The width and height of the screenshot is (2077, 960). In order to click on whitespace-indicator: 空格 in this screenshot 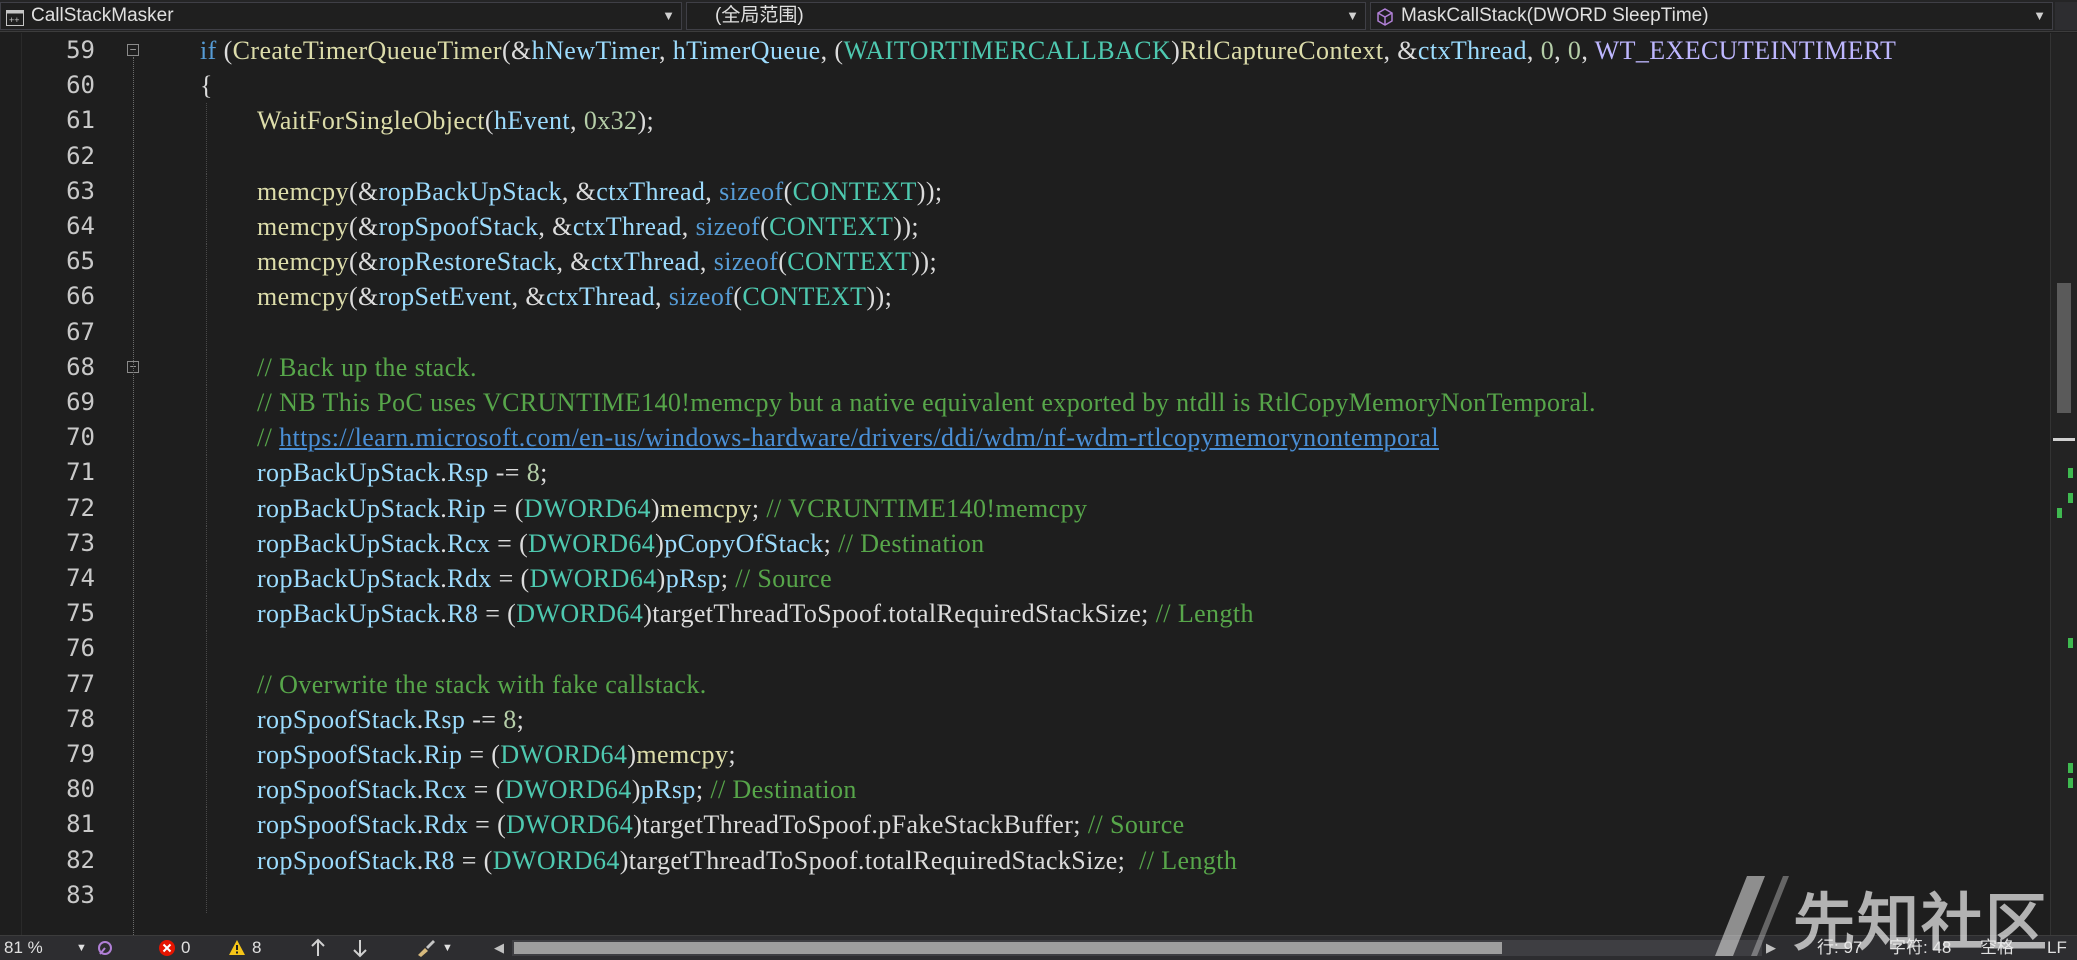, I will do `click(1997, 948)`.